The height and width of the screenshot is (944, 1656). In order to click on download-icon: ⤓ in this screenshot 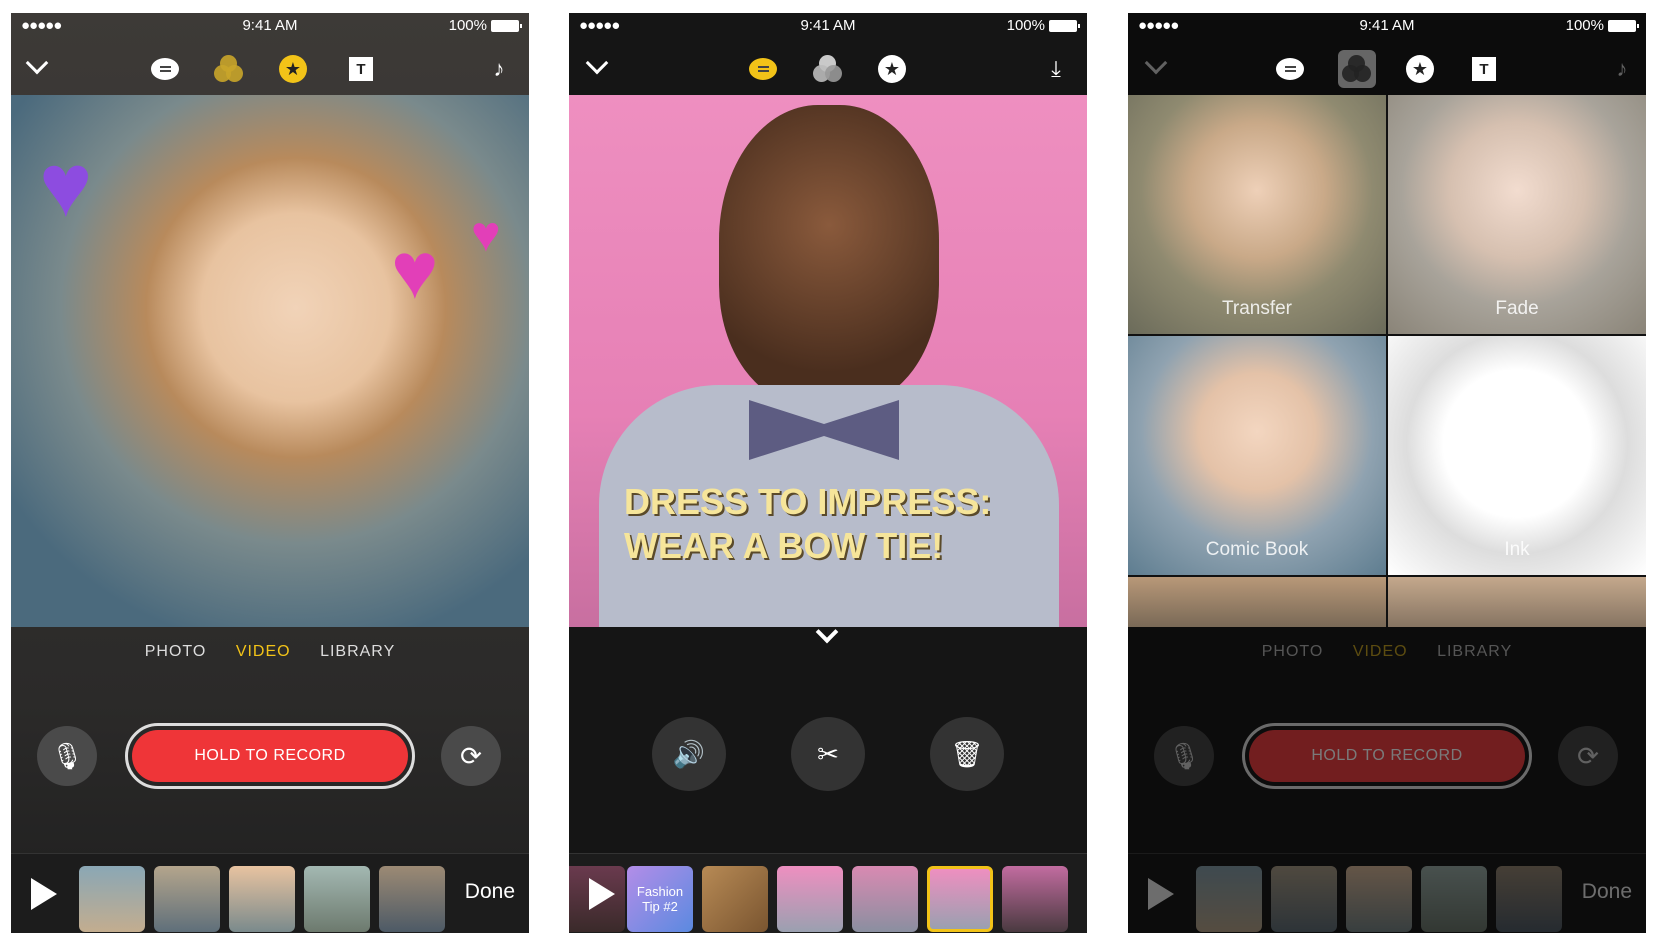, I will do `click(1056, 69)`.